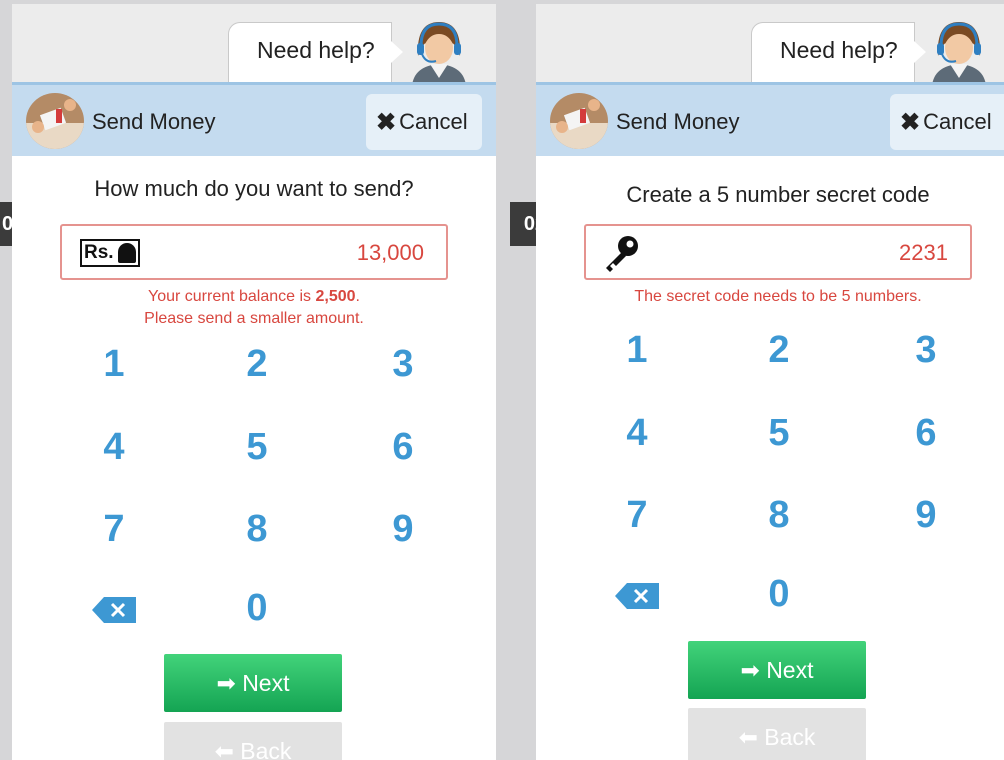  I want to click on error-message: The secret code needs to be 5 numbers., so click(778, 296).